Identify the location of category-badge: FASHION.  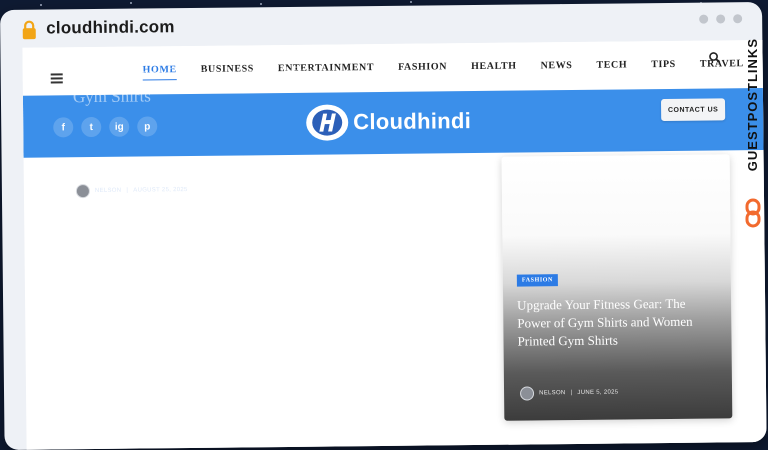
(537, 280).